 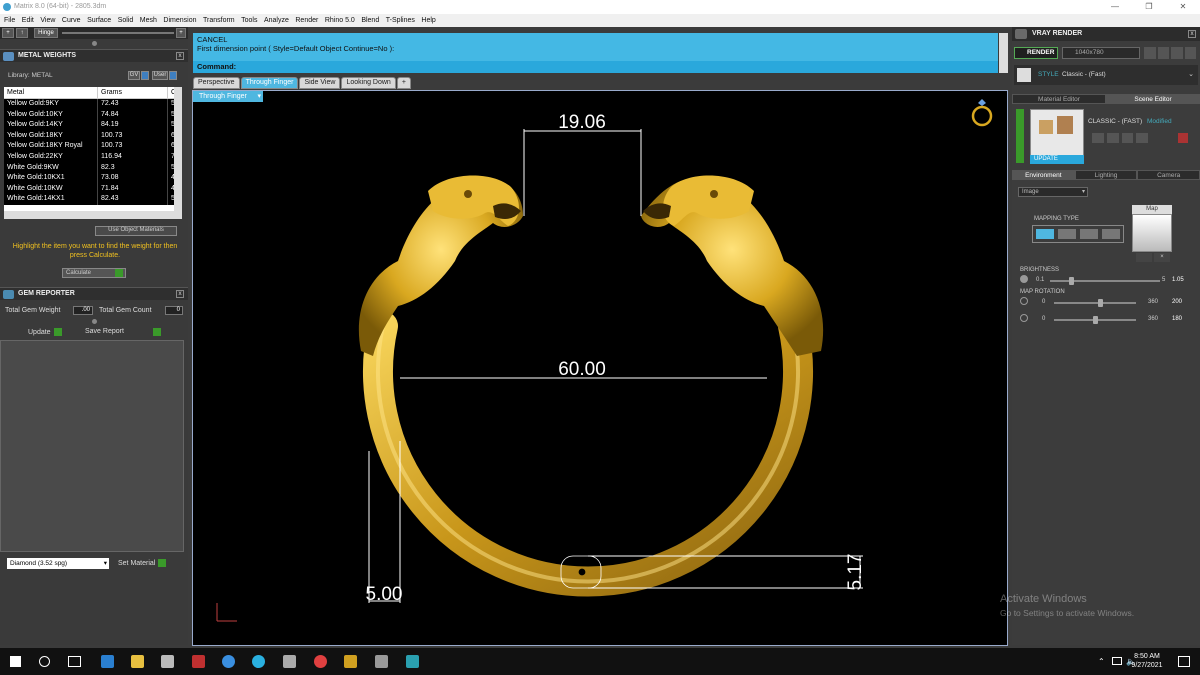 What do you see at coordinates (855, 572) in the screenshot?
I see `dimension-band-height: 5.17` at bounding box center [855, 572].